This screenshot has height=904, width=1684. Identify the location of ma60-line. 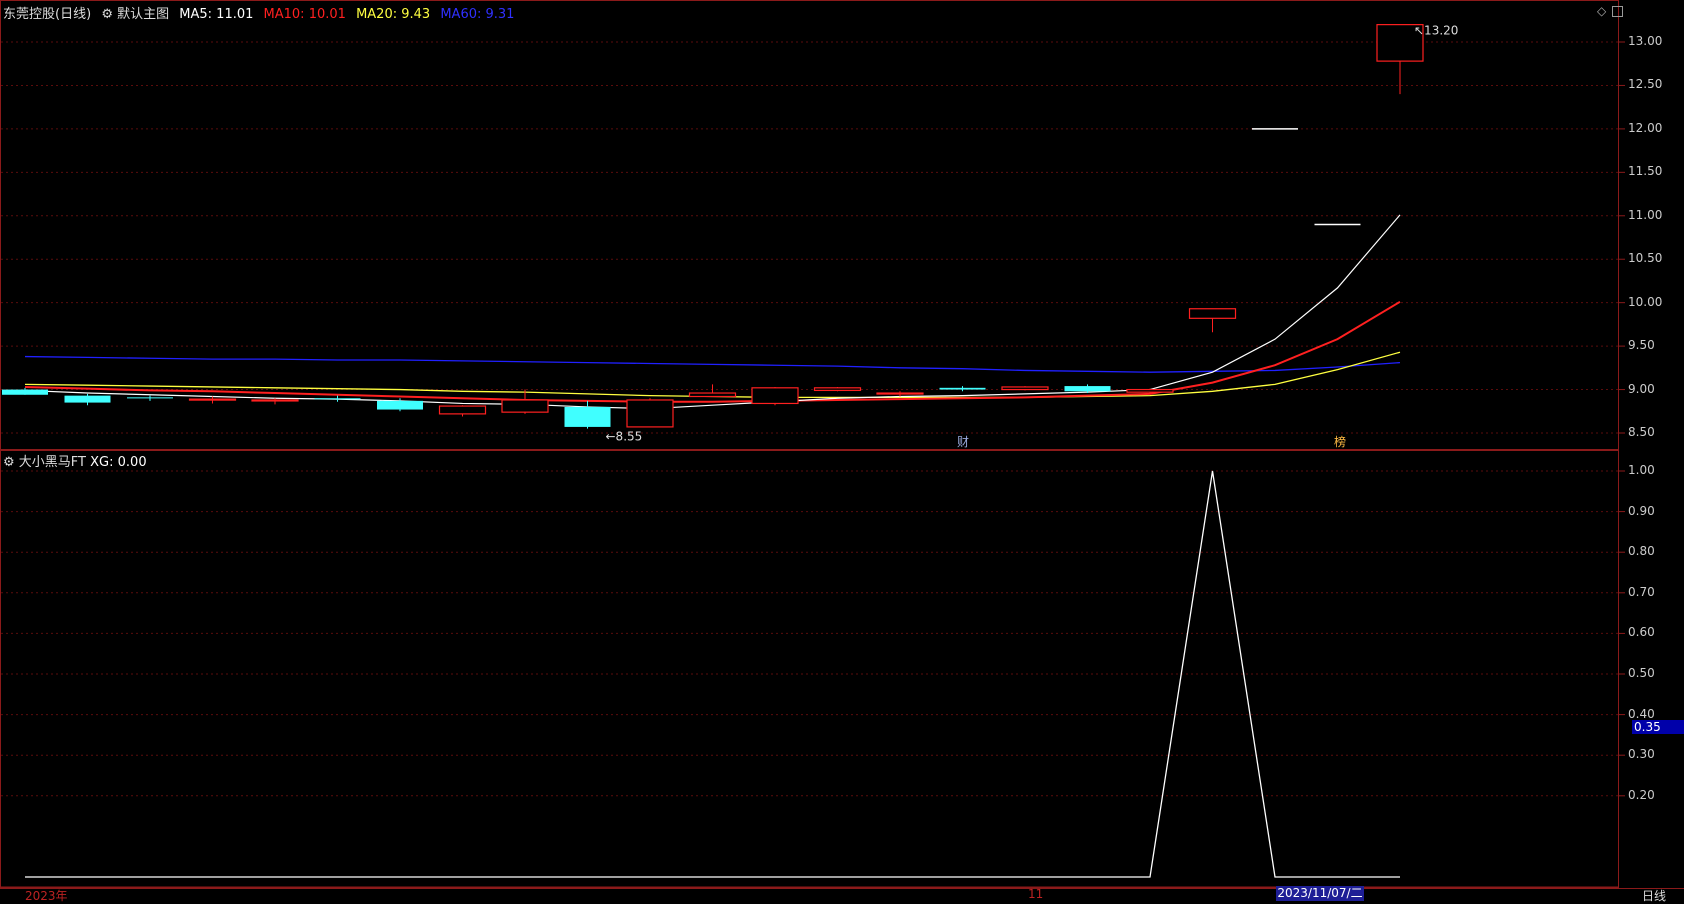
(712, 364).